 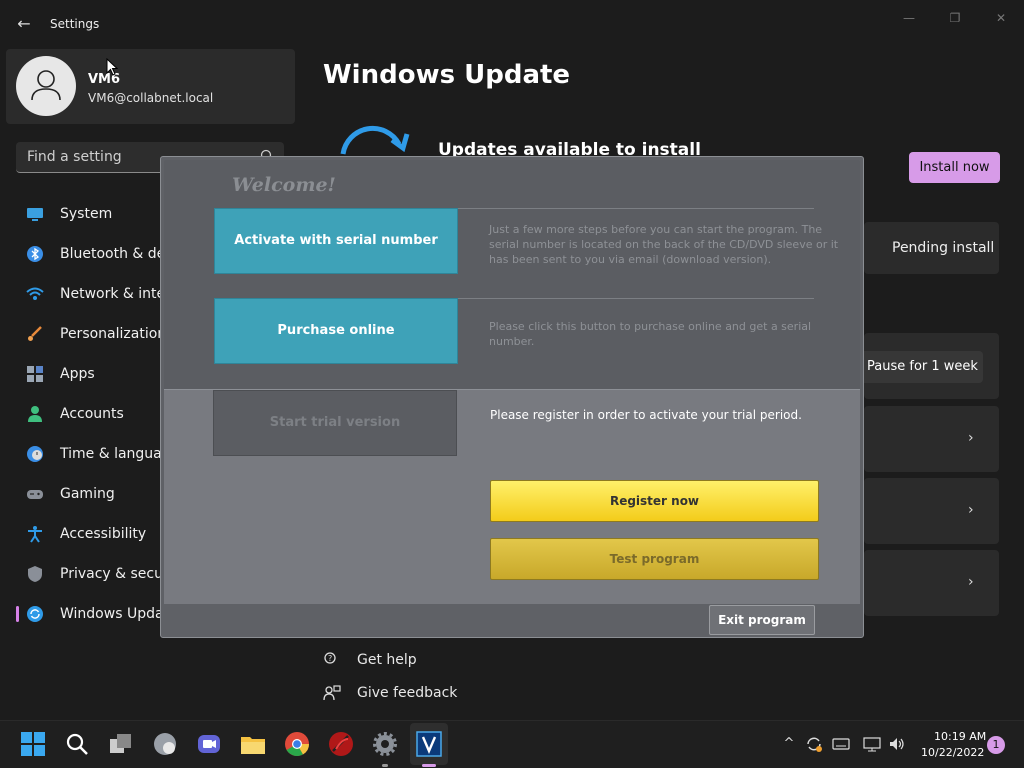 I want to click on back-button: ←, so click(x=24, y=24).